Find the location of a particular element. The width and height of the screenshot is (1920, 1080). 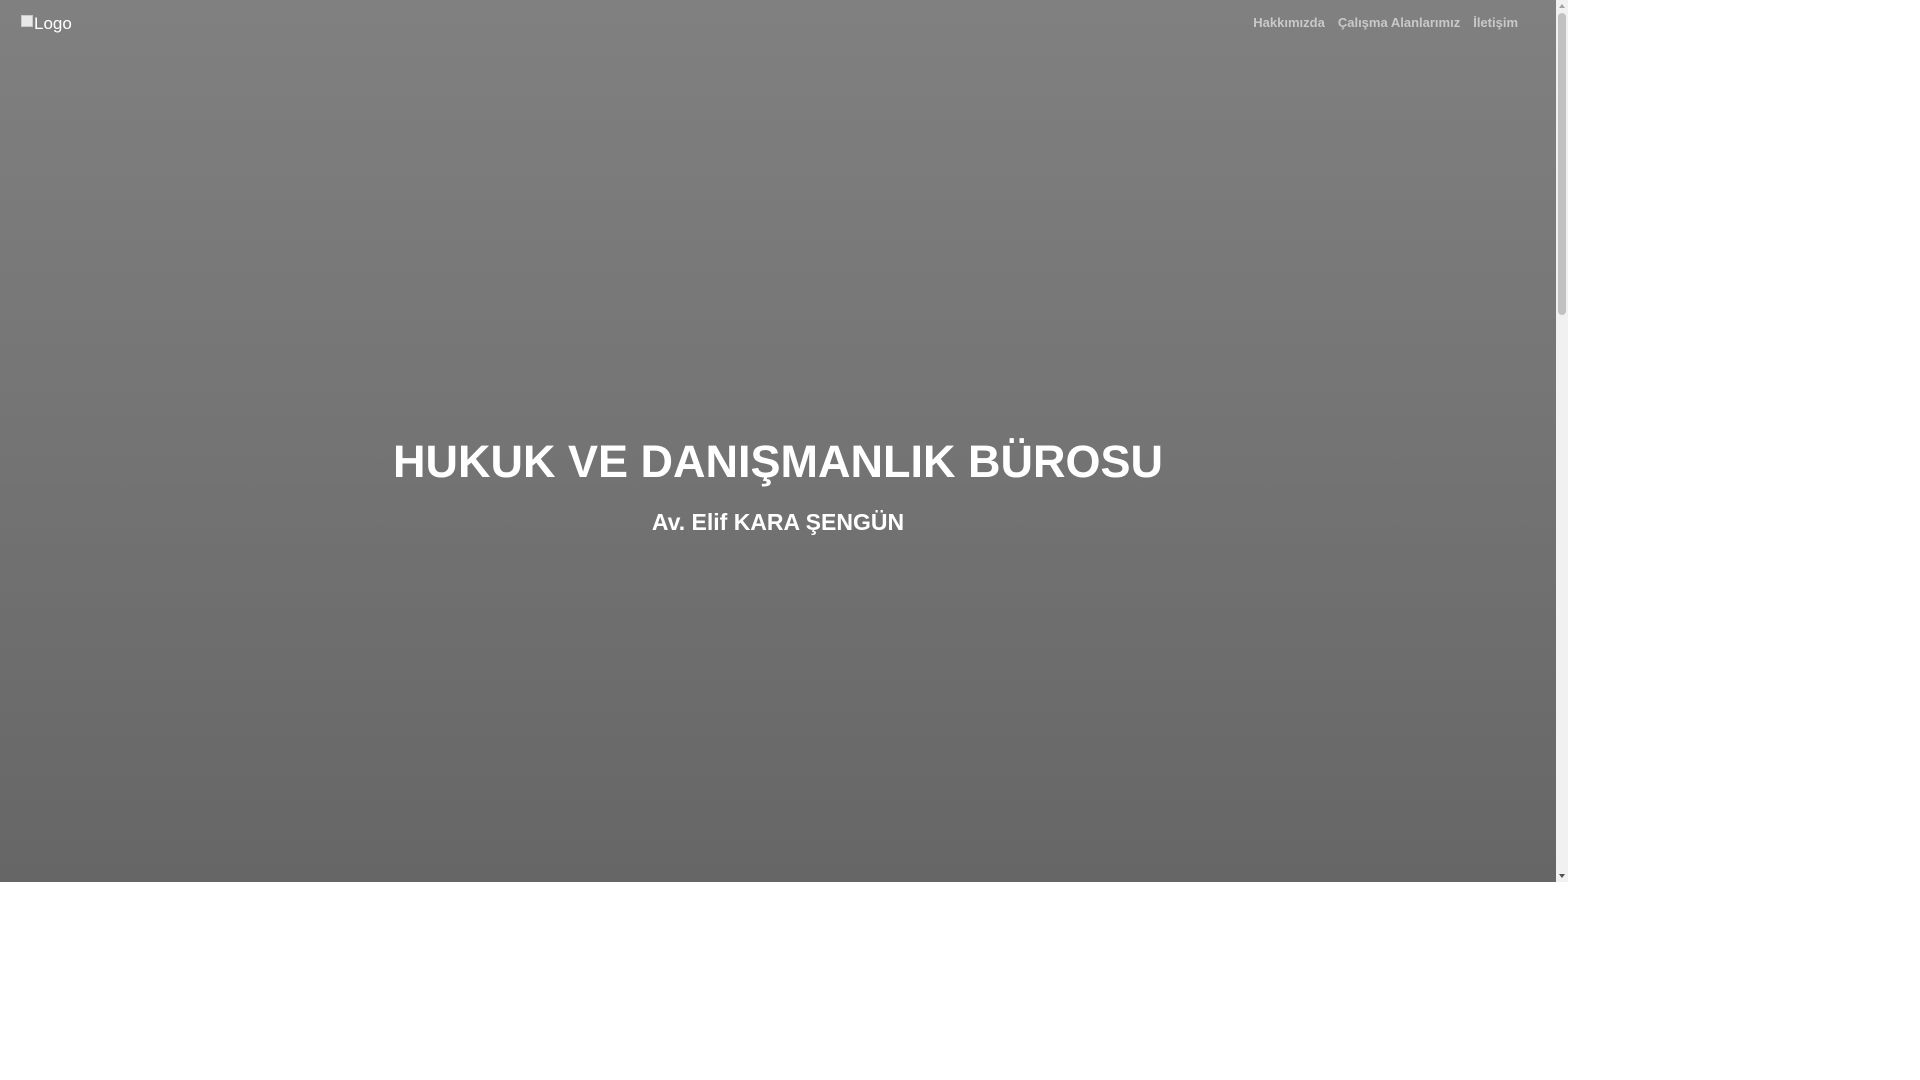

logo-link: Logo is located at coordinates (46, 24).